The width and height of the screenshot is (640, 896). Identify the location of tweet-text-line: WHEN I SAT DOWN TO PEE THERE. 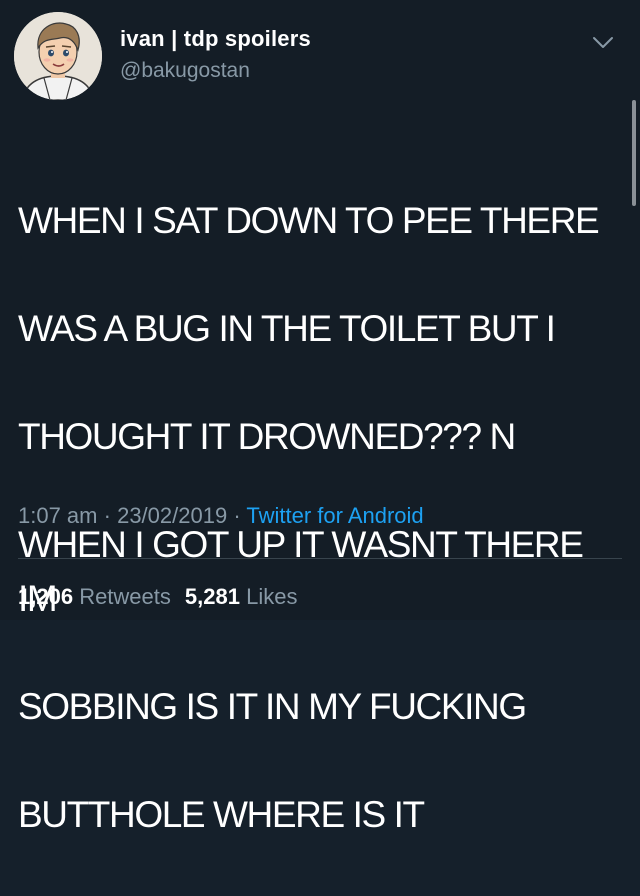
(309, 220).